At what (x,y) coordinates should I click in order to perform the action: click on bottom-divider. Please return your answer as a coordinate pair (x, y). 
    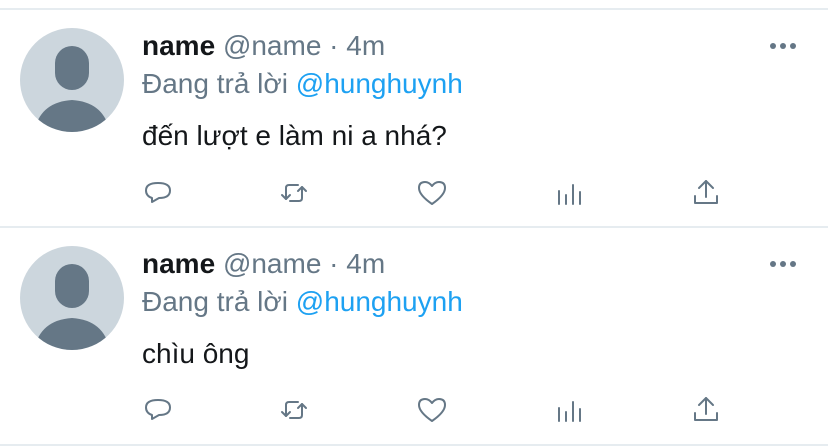
    Looking at the image, I should click on (414, 445).